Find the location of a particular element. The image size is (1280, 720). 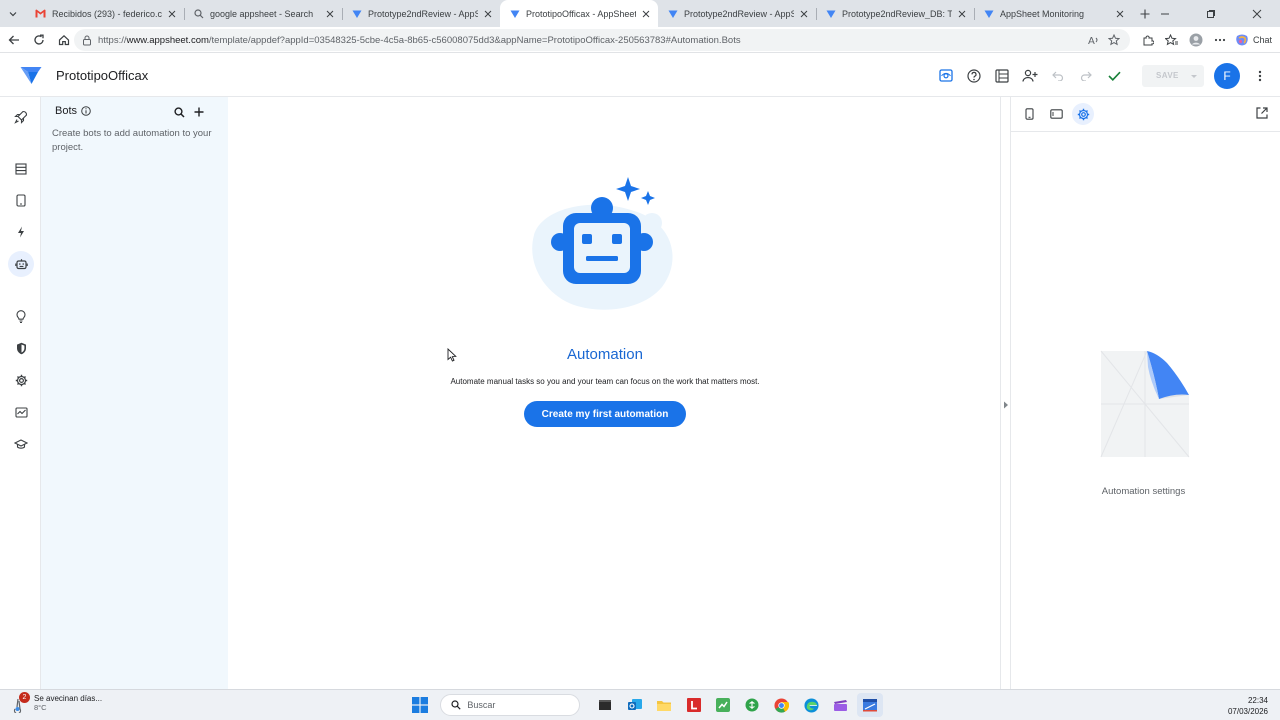

panel-splitter is located at coordinates (1005, 393).